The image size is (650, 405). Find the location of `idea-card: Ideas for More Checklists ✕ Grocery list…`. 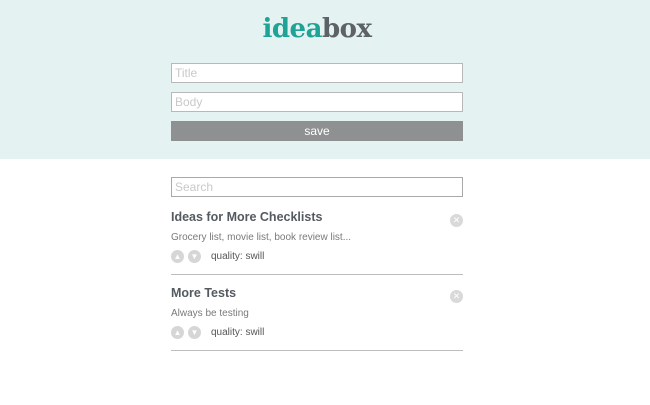

idea-card: Ideas for More Checklists ✕ Grocery list… is located at coordinates (317, 237).